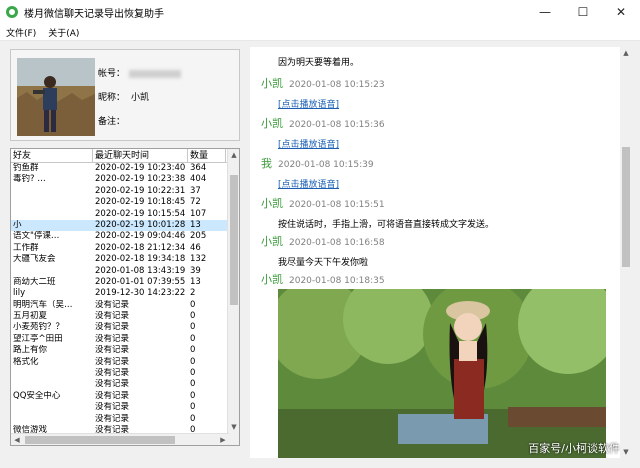 This screenshot has height=468, width=640. I want to click on close-button: ✕, so click(621, 12).